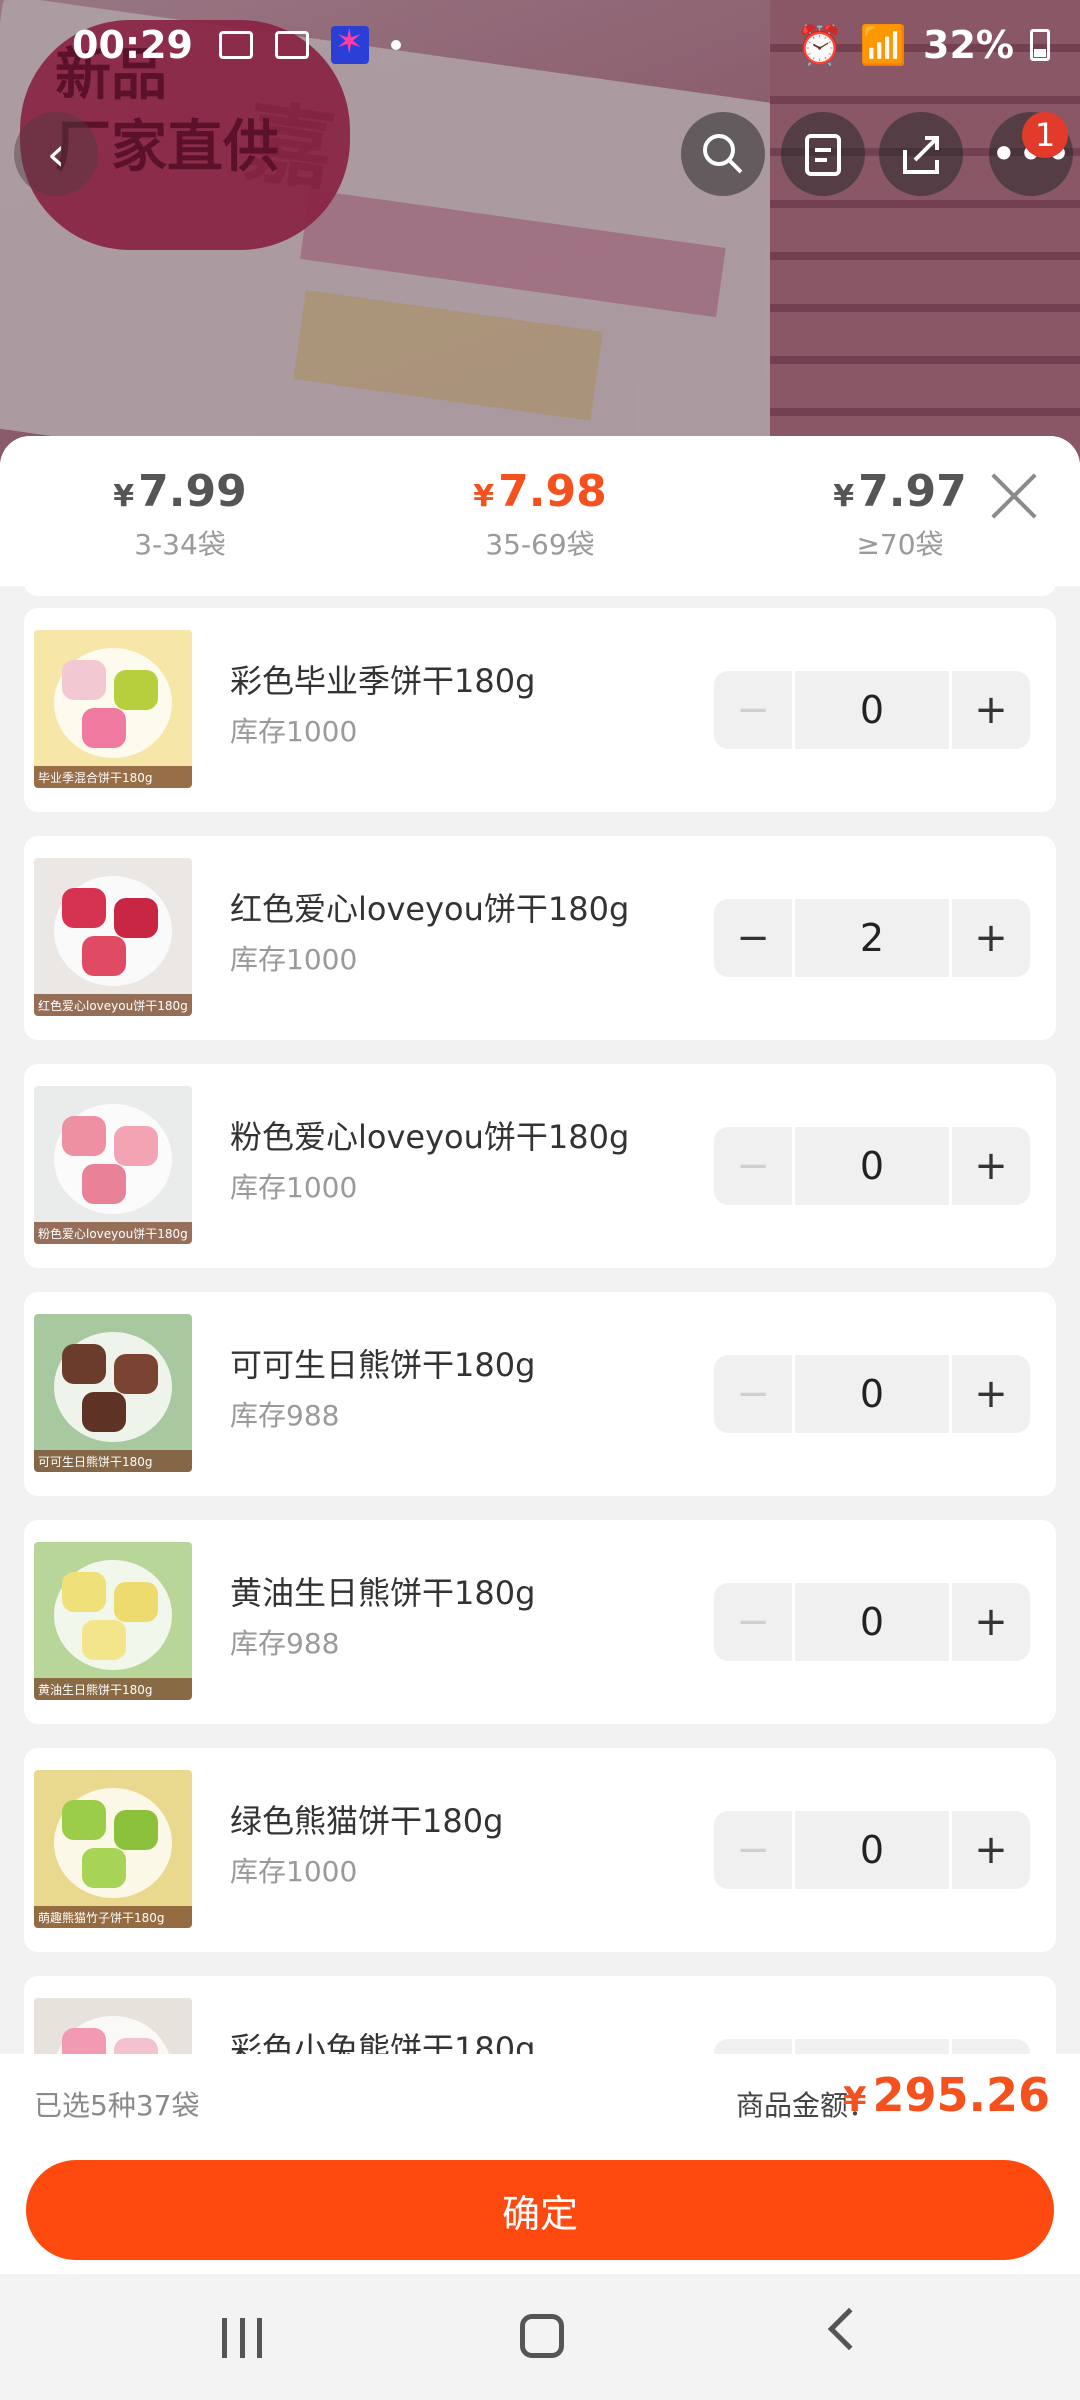 This screenshot has width=1080, height=2400. I want to click on price-tier-1: ¥7.99 3-34袋, so click(180, 513).